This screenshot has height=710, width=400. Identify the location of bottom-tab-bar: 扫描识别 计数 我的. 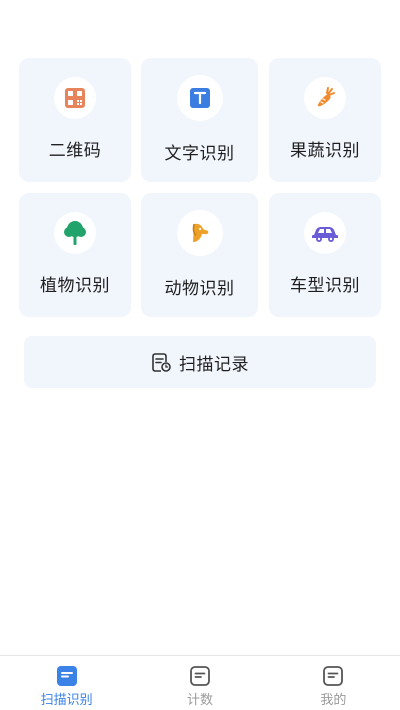
(200, 682).